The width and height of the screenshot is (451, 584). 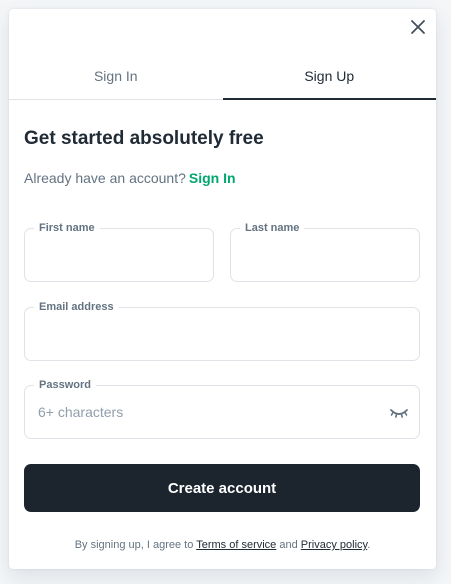 I want to click on password-input, so click(x=222, y=412).